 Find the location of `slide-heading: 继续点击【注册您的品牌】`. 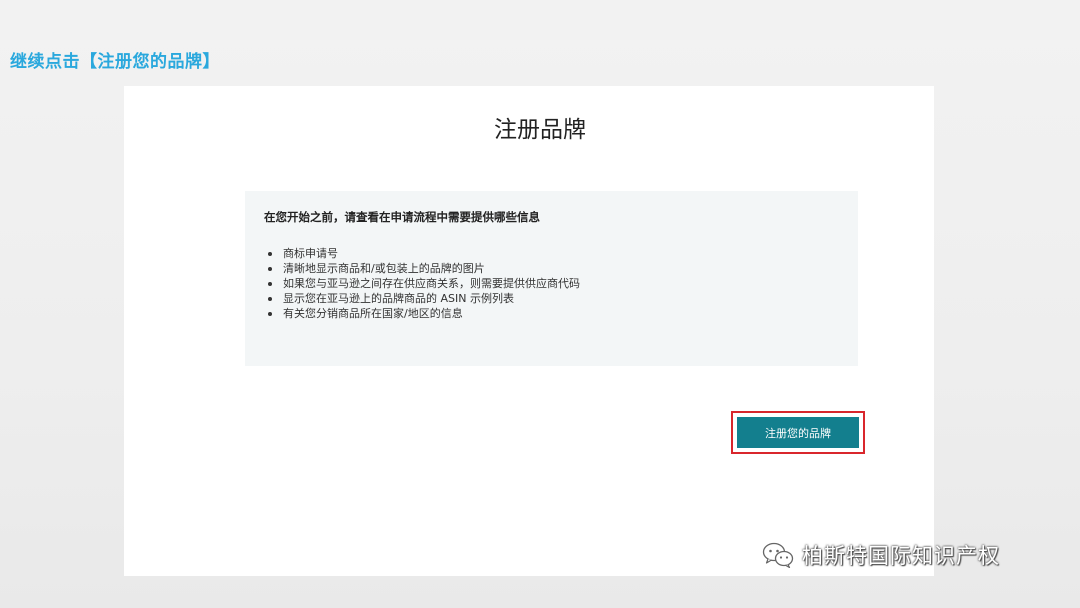

slide-heading: 继续点击【注册您的品牌】 is located at coordinates (115, 62).